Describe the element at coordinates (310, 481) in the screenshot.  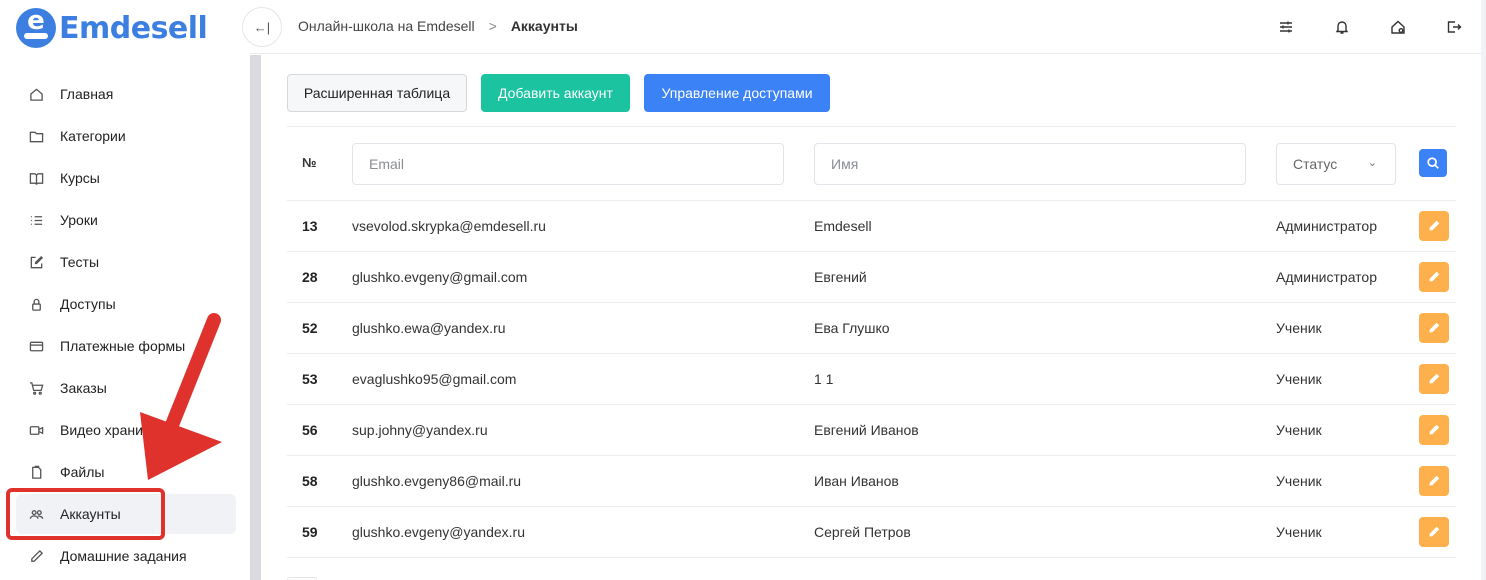
I see `account-id: 58` at that location.